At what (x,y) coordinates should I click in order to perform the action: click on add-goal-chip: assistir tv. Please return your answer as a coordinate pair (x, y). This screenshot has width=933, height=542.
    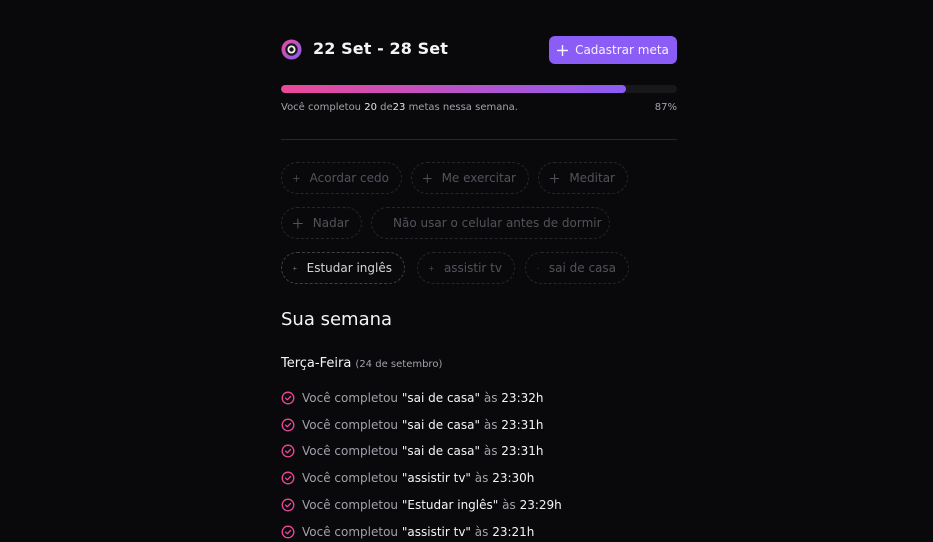
    Looking at the image, I should click on (466, 268).